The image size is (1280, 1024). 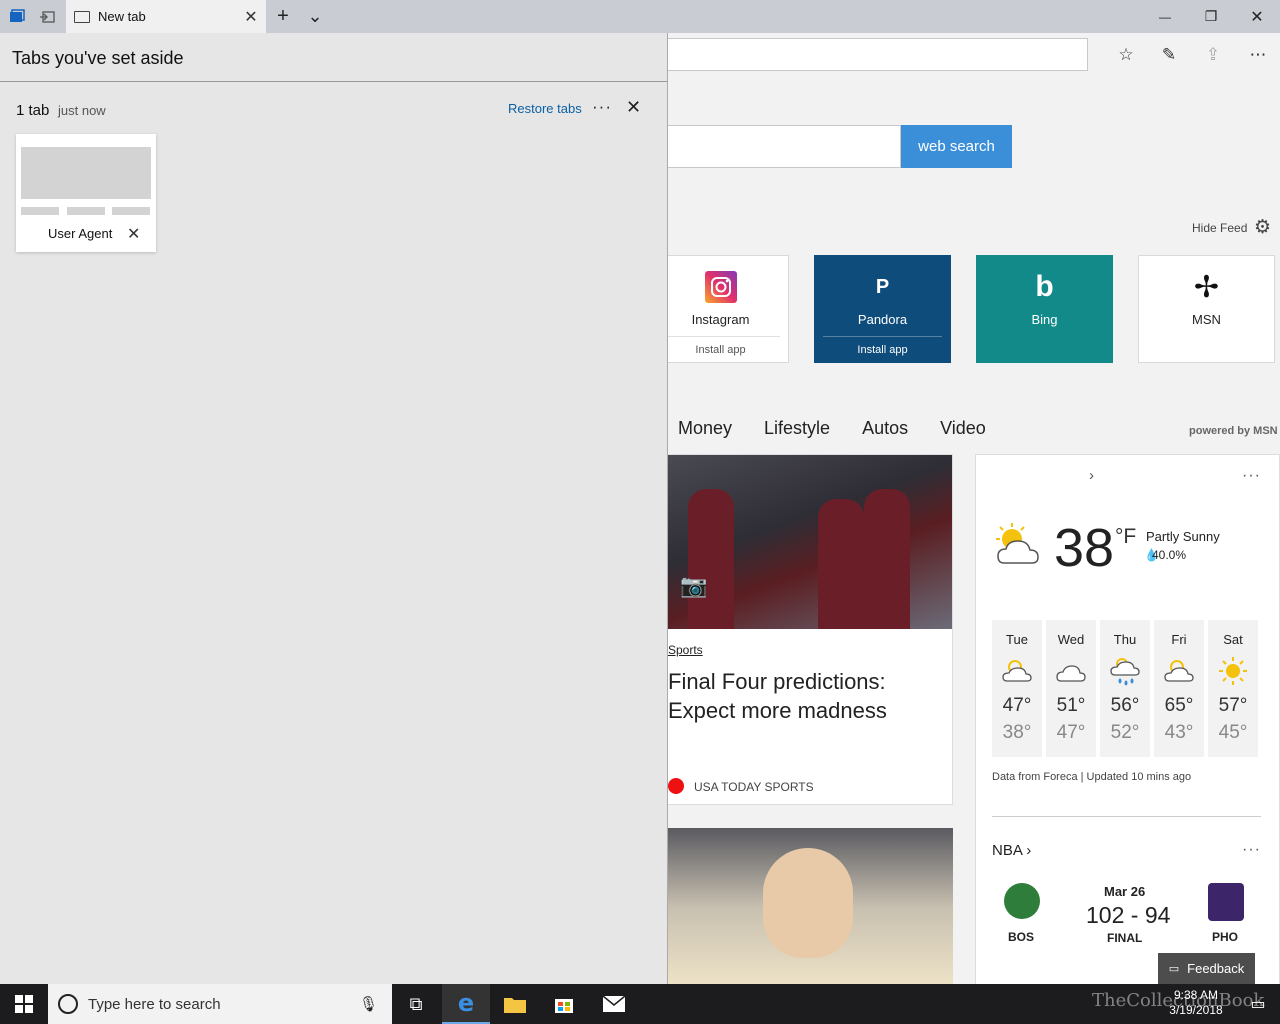 I want to click on top-site-pandora: P Pandora Install app, so click(x=882, y=309).